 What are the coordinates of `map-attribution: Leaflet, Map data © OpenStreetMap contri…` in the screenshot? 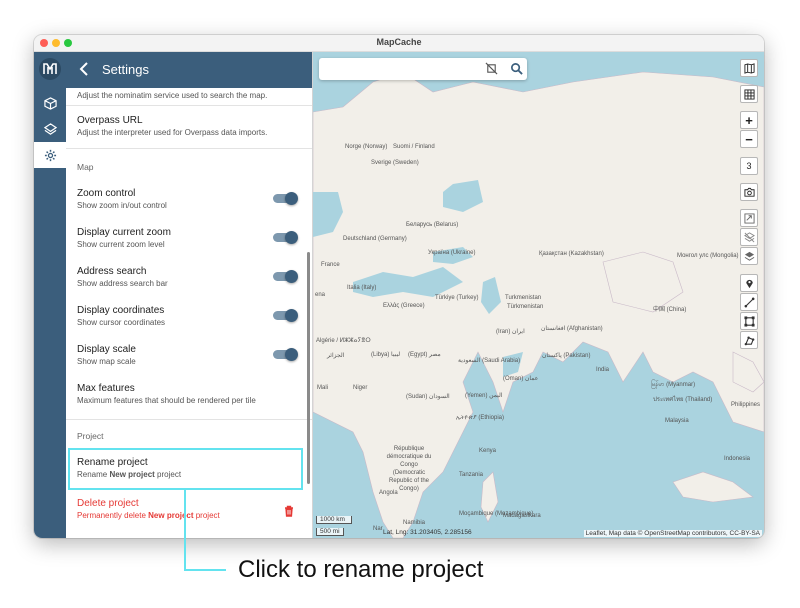 It's located at (672, 533).